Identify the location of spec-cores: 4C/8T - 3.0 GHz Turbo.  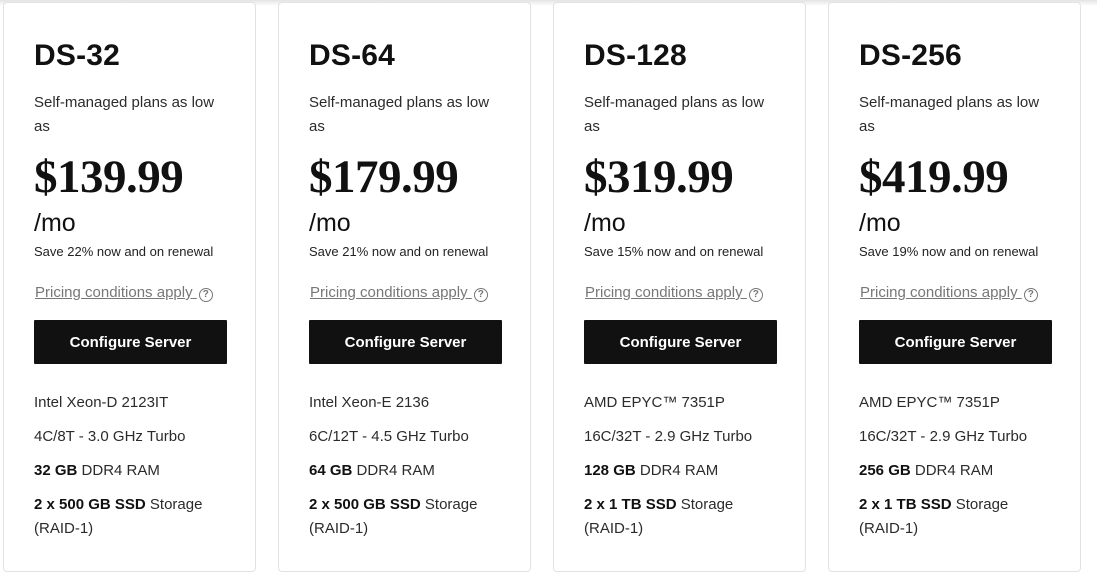
(110, 436).